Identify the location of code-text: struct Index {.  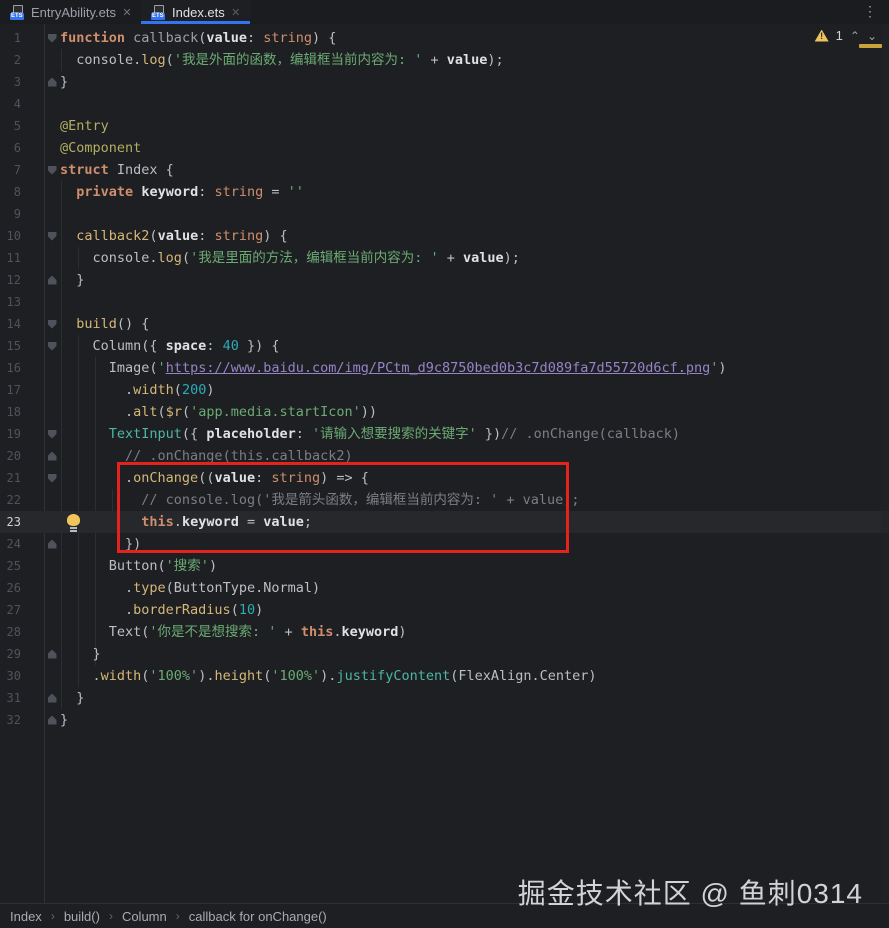
(117, 170).